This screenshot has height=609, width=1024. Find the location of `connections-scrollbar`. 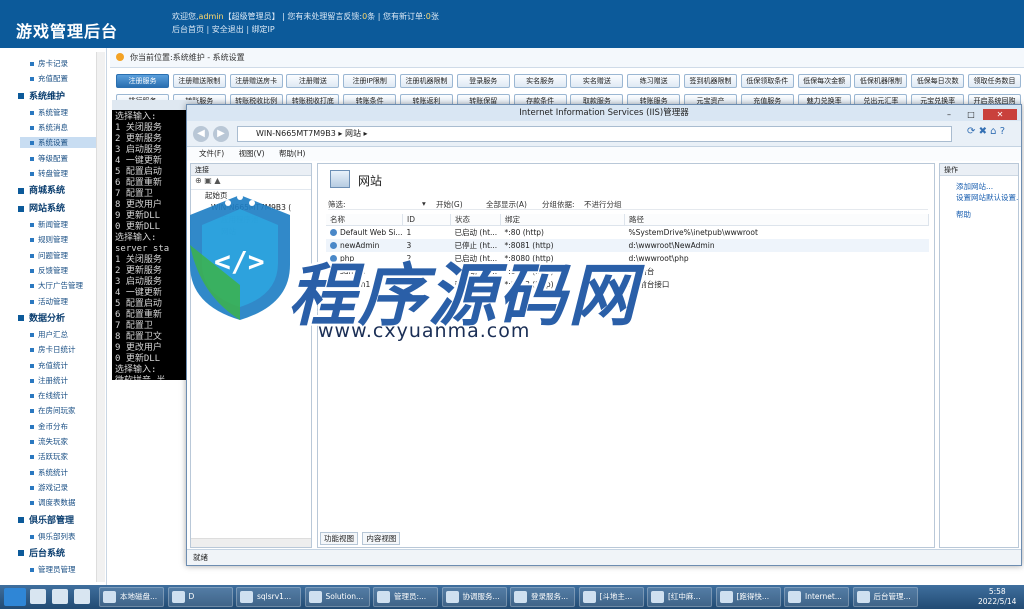

connections-scrollbar is located at coordinates (251, 542).